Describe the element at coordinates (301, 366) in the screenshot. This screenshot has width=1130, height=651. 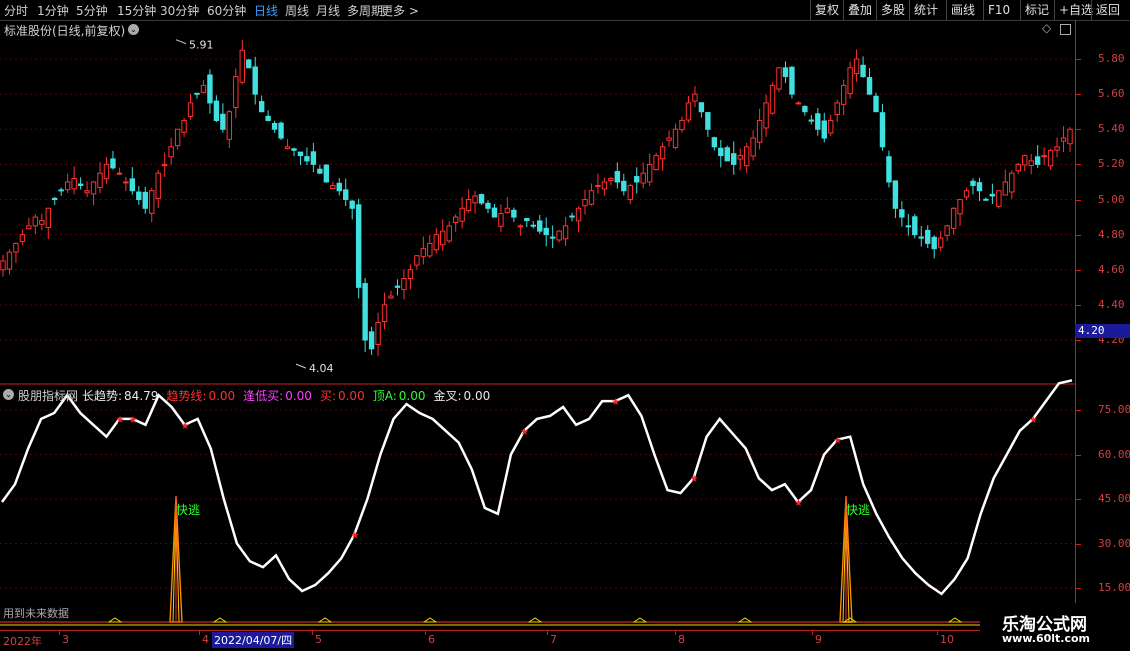
I see `low-pointer` at that location.